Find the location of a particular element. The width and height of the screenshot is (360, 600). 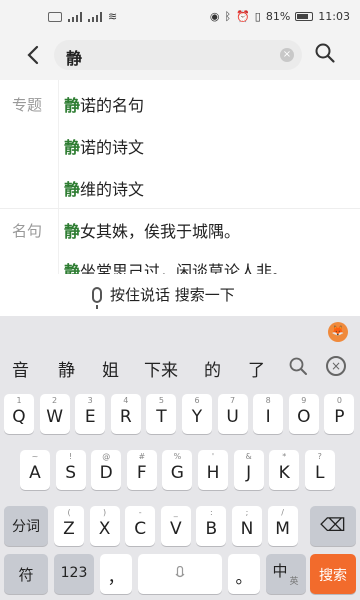

key-f: # F is located at coordinates (141, 470).